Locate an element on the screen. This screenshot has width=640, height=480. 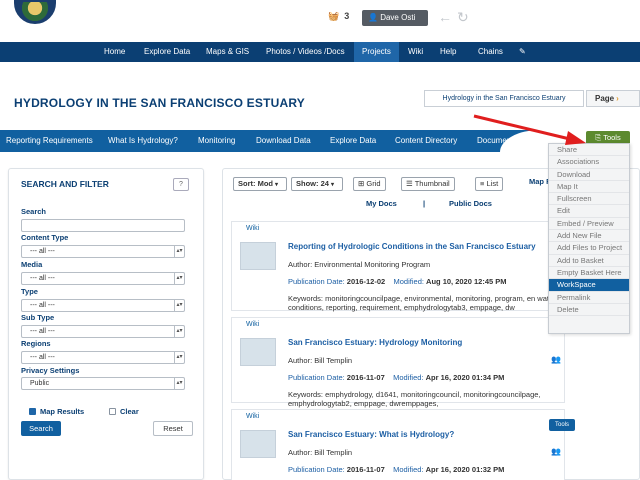
type-value: --- all --- is located at coordinates (42, 305).